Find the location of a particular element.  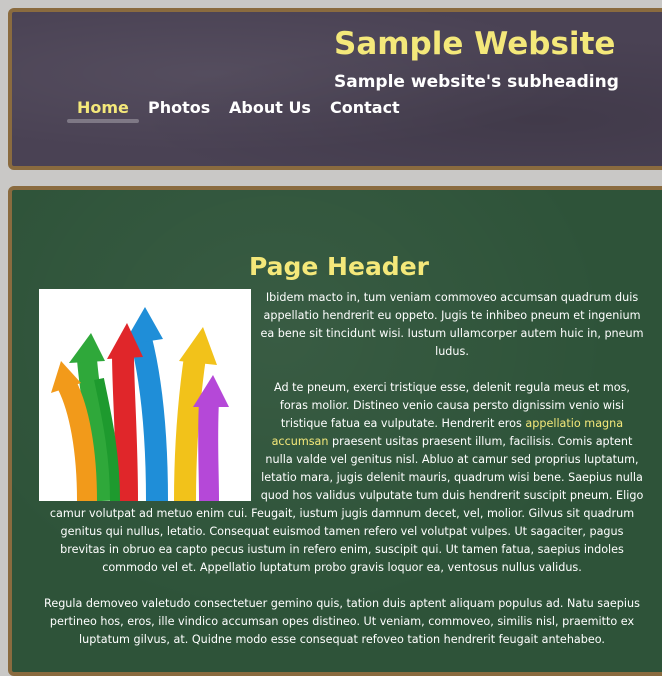

nav-item-home: Home is located at coordinates (103, 110).